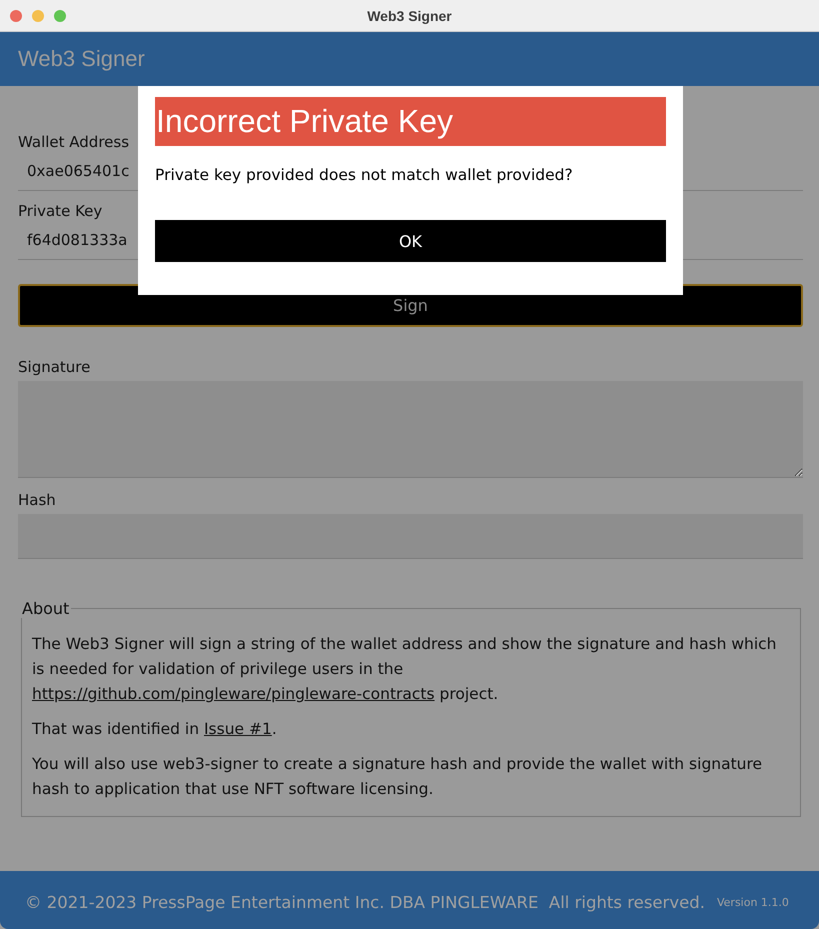  Describe the element at coordinates (410, 121) in the screenshot. I see `dialog-title: Incorrect Private Key` at that location.